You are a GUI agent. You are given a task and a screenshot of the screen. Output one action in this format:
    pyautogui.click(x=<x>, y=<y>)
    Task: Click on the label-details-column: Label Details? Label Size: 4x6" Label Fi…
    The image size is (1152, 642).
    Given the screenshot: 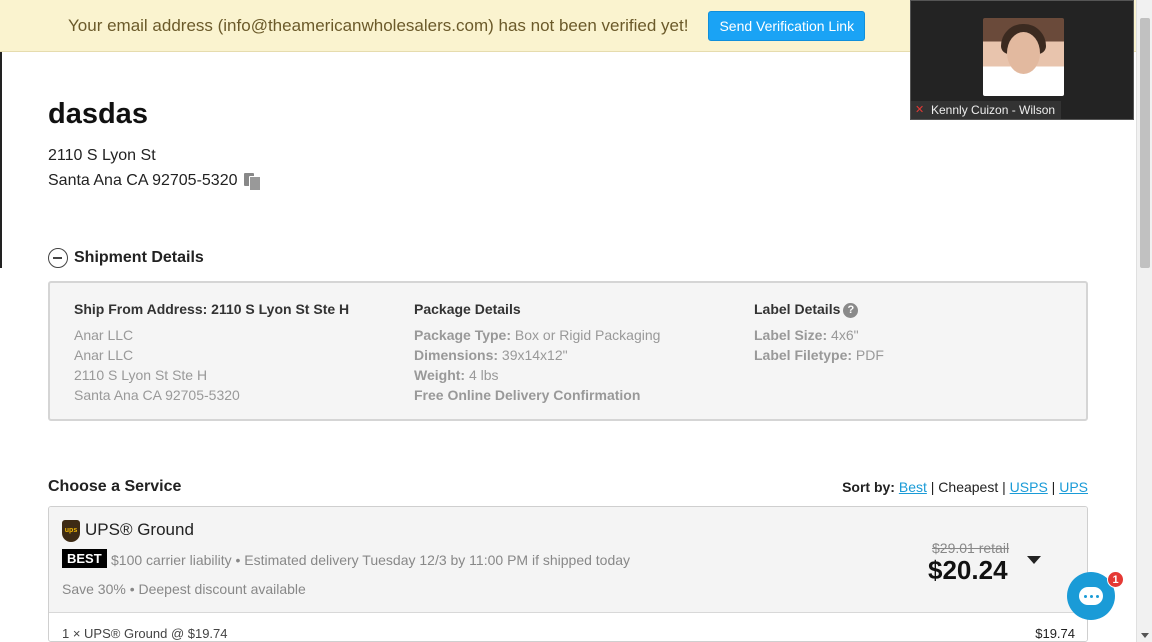 What is the action you would take?
    pyautogui.click(x=819, y=332)
    